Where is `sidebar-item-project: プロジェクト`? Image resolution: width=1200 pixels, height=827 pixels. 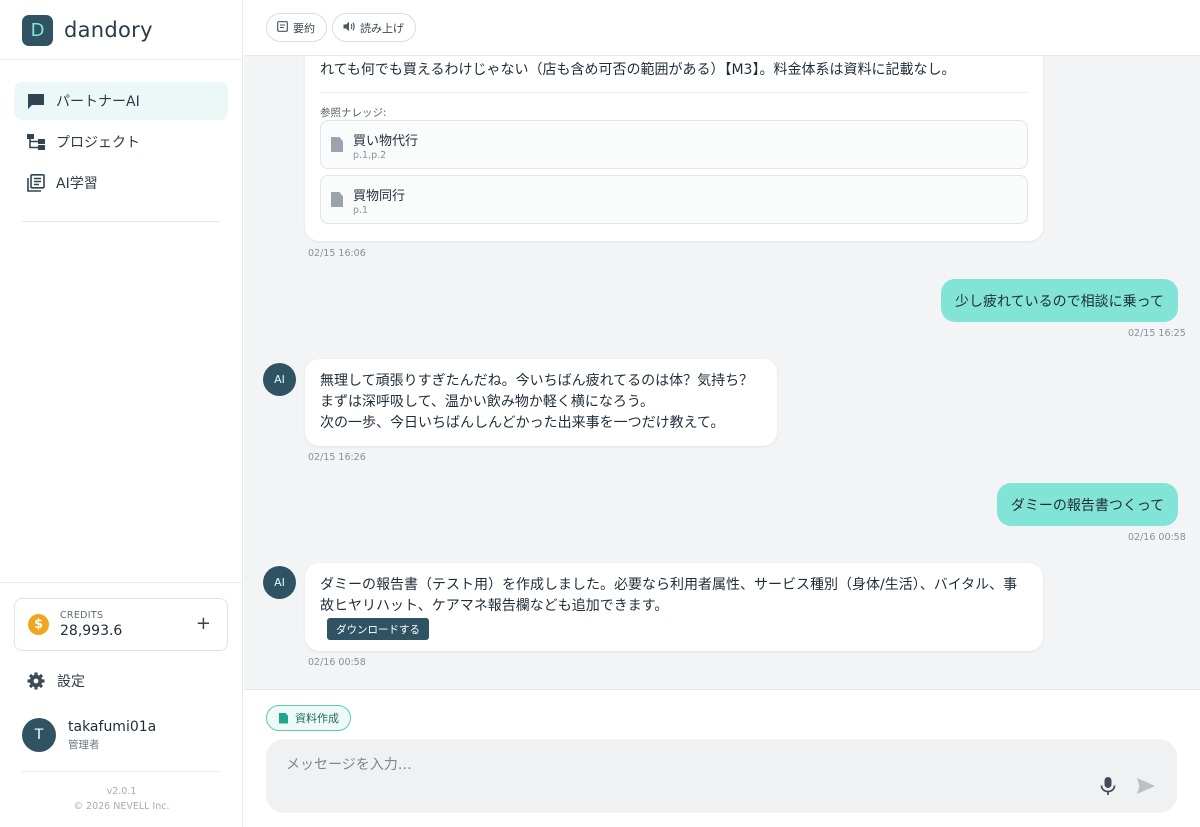 sidebar-item-project: プロジェクト is located at coordinates (121, 142).